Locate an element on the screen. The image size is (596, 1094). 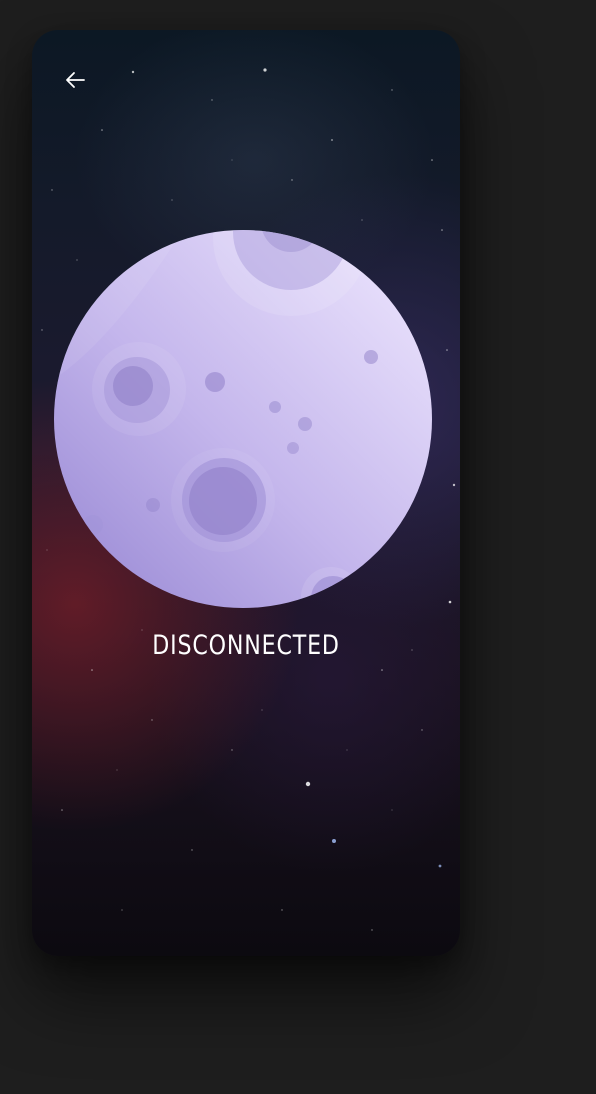
arrow-left-icon is located at coordinates (75, 80).